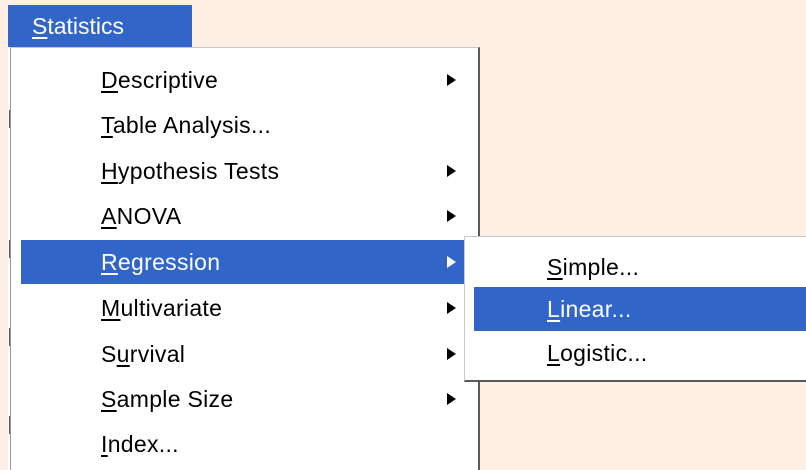 The width and height of the screenshot is (806, 470). What do you see at coordinates (246, 262) in the screenshot?
I see `menu-item-regression: Regression` at bounding box center [246, 262].